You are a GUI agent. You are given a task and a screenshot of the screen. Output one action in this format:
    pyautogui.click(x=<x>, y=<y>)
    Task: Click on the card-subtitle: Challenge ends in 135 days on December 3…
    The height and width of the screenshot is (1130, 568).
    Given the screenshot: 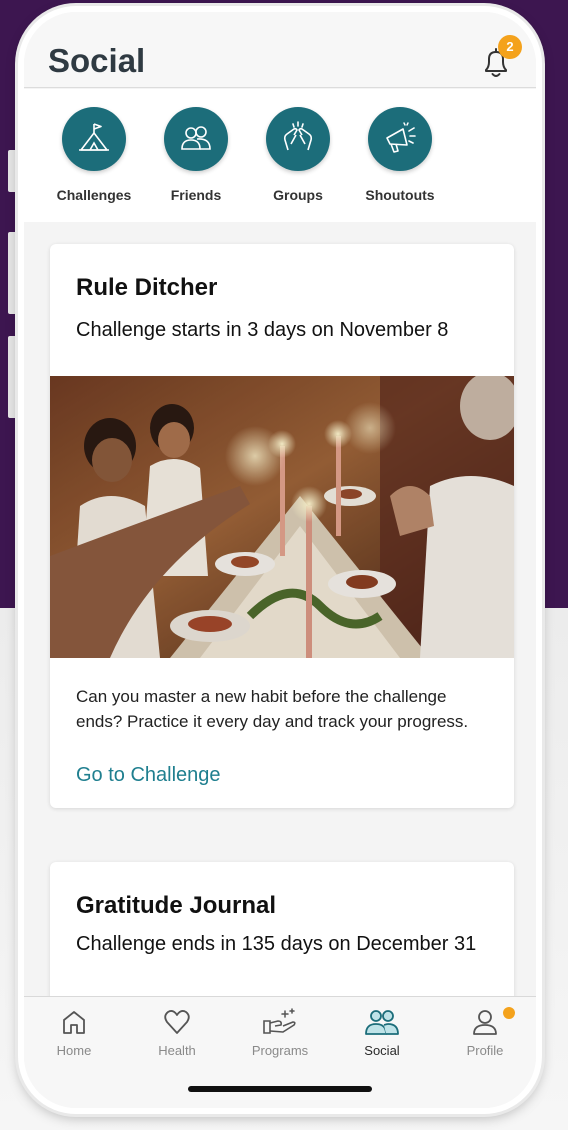 What is the action you would take?
    pyautogui.click(x=276, y=944)
    